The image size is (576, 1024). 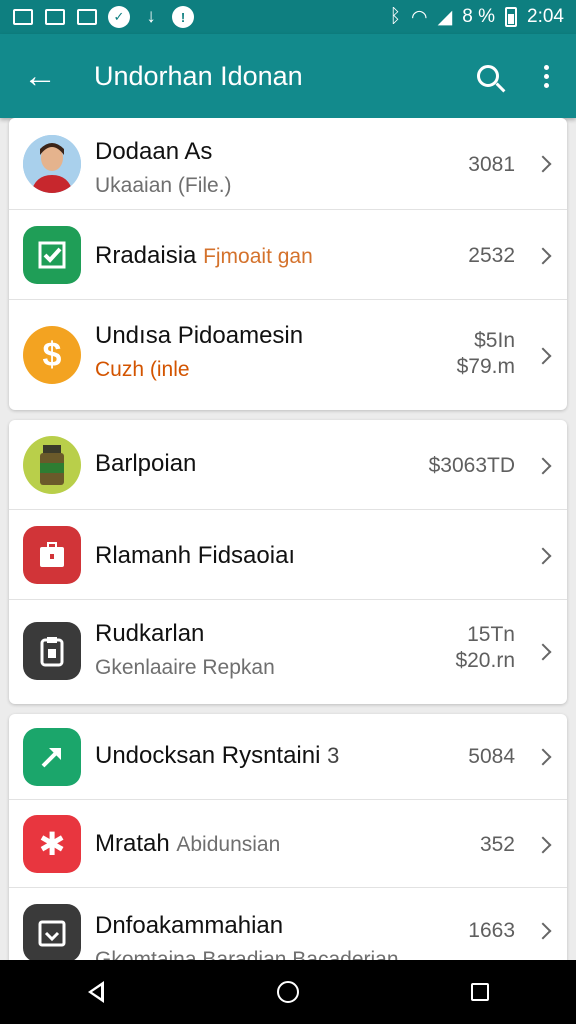 What do you see at coordinates (258, 256) in the screenshot?
I see `item-inline-subtitle: Fjmoait gan` at bounding box center [258, 256].